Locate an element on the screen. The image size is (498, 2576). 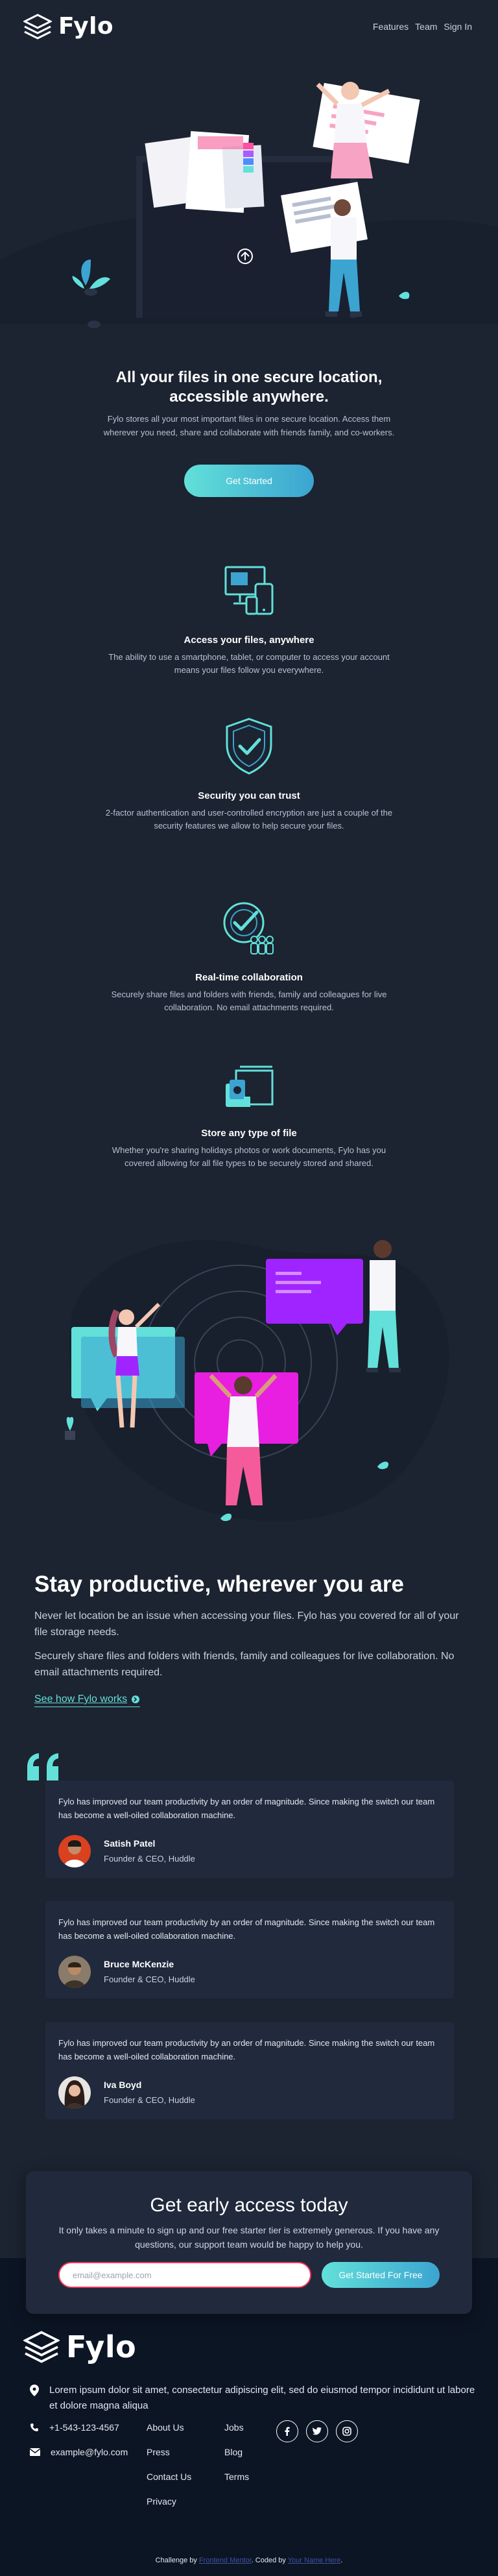
footer-link-privacy: Privacy is located at coordinates (169, 2508).